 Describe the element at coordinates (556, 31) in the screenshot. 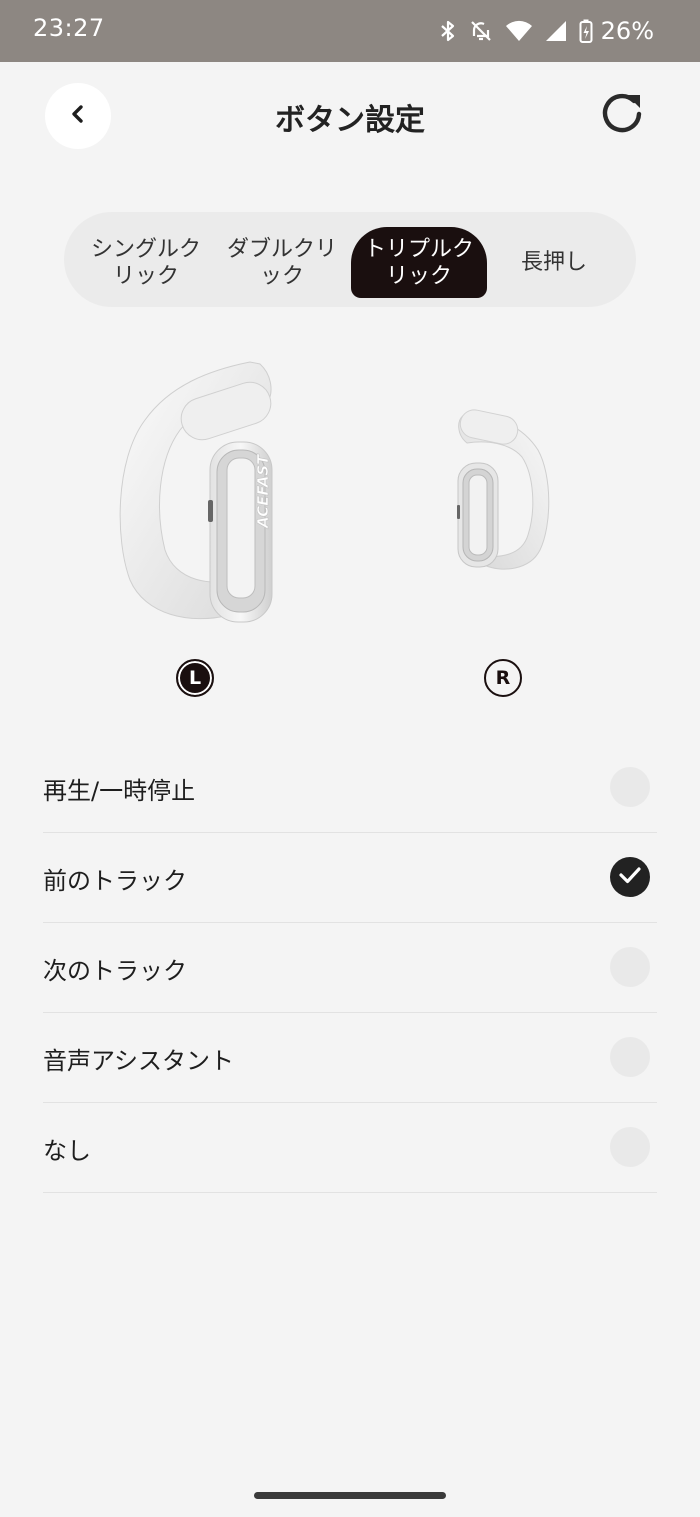

I see `signal-icon` at that location.